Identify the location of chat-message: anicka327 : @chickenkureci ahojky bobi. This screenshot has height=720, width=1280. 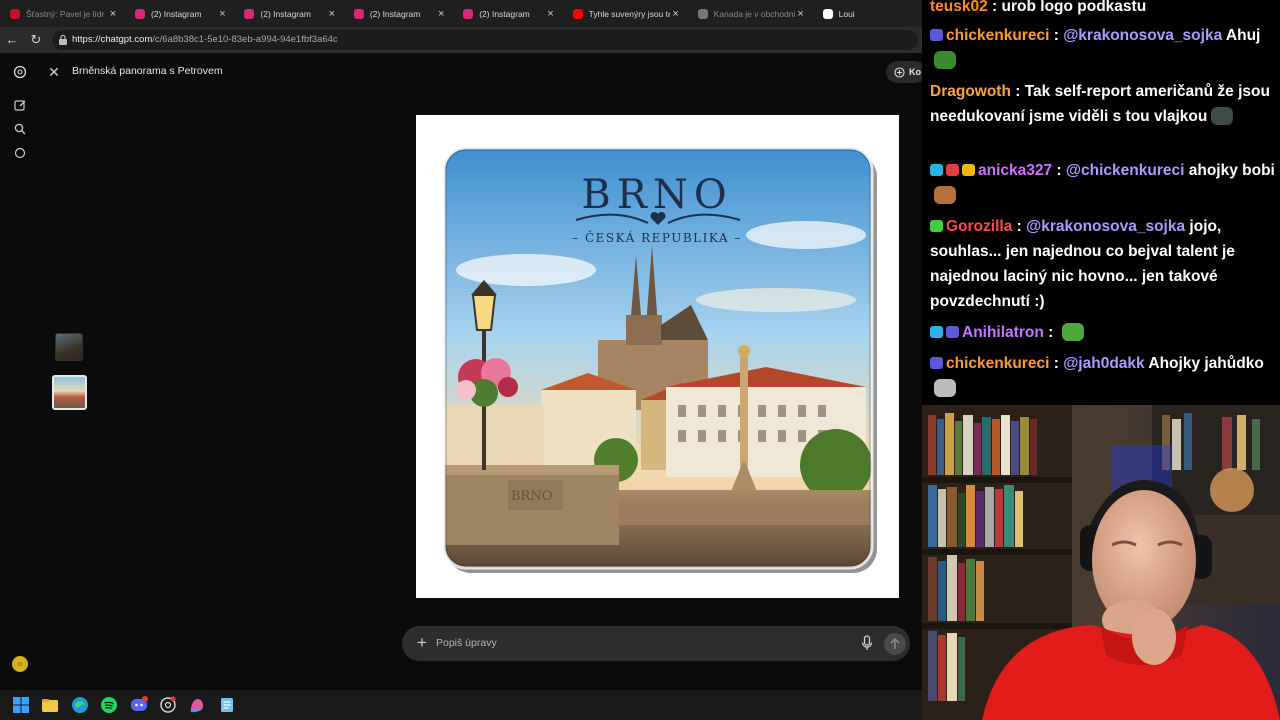
(1102, 183).